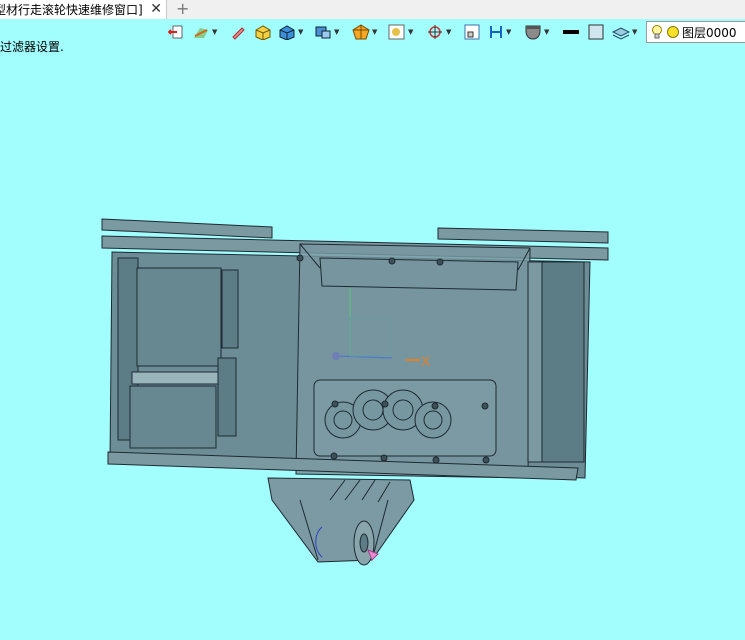 This screenshot has height=640, width=745. I want to click on bracket, so click(341, 520).